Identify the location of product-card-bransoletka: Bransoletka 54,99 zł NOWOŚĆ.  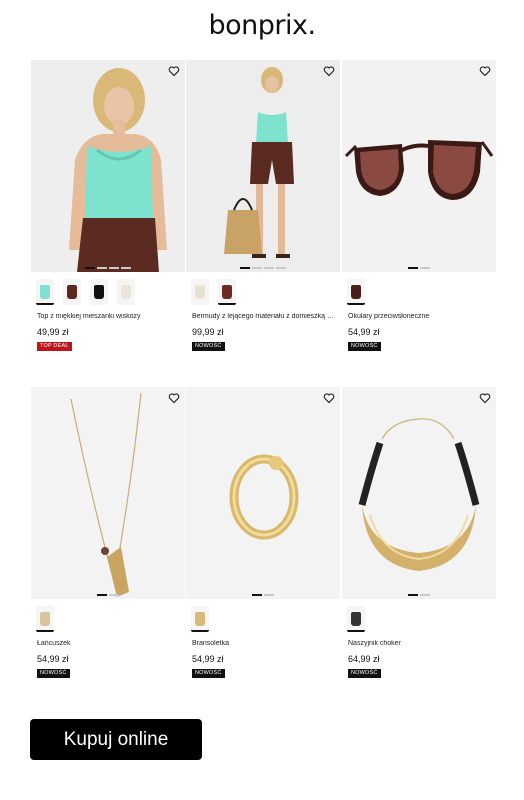
(263, 532).